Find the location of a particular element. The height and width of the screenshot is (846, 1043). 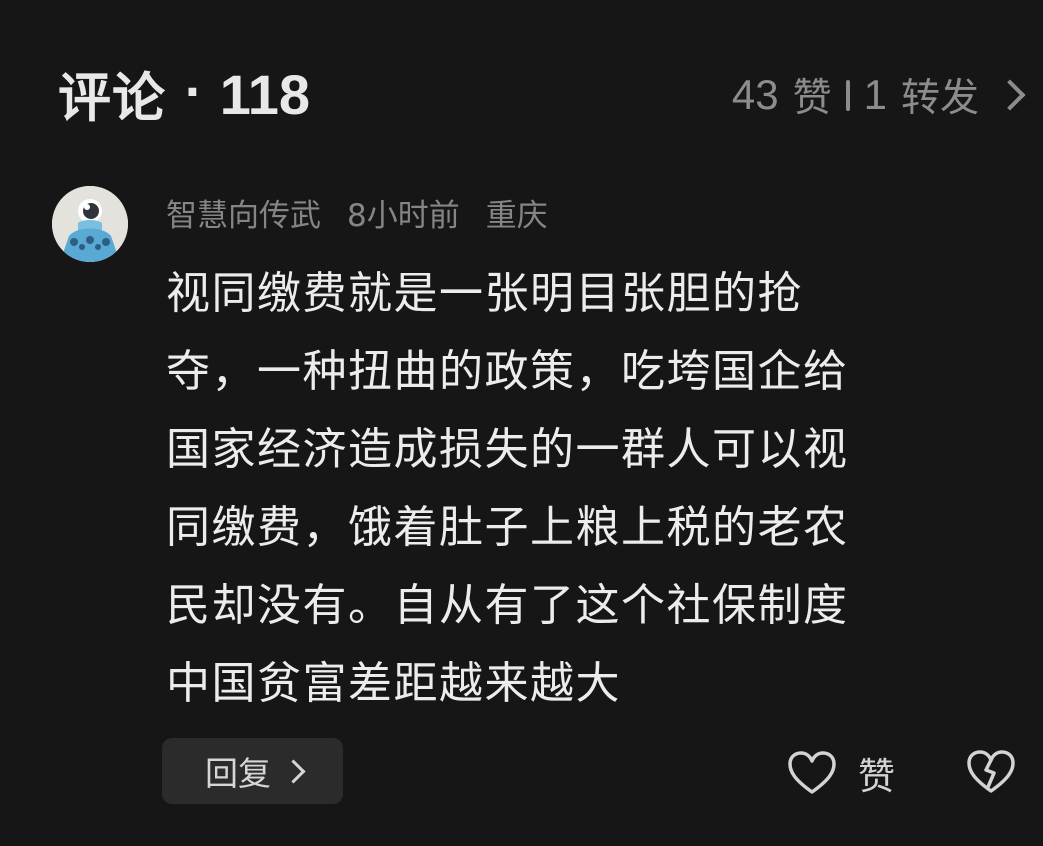

comment-count: 118 is located at coordinates (265, 94).